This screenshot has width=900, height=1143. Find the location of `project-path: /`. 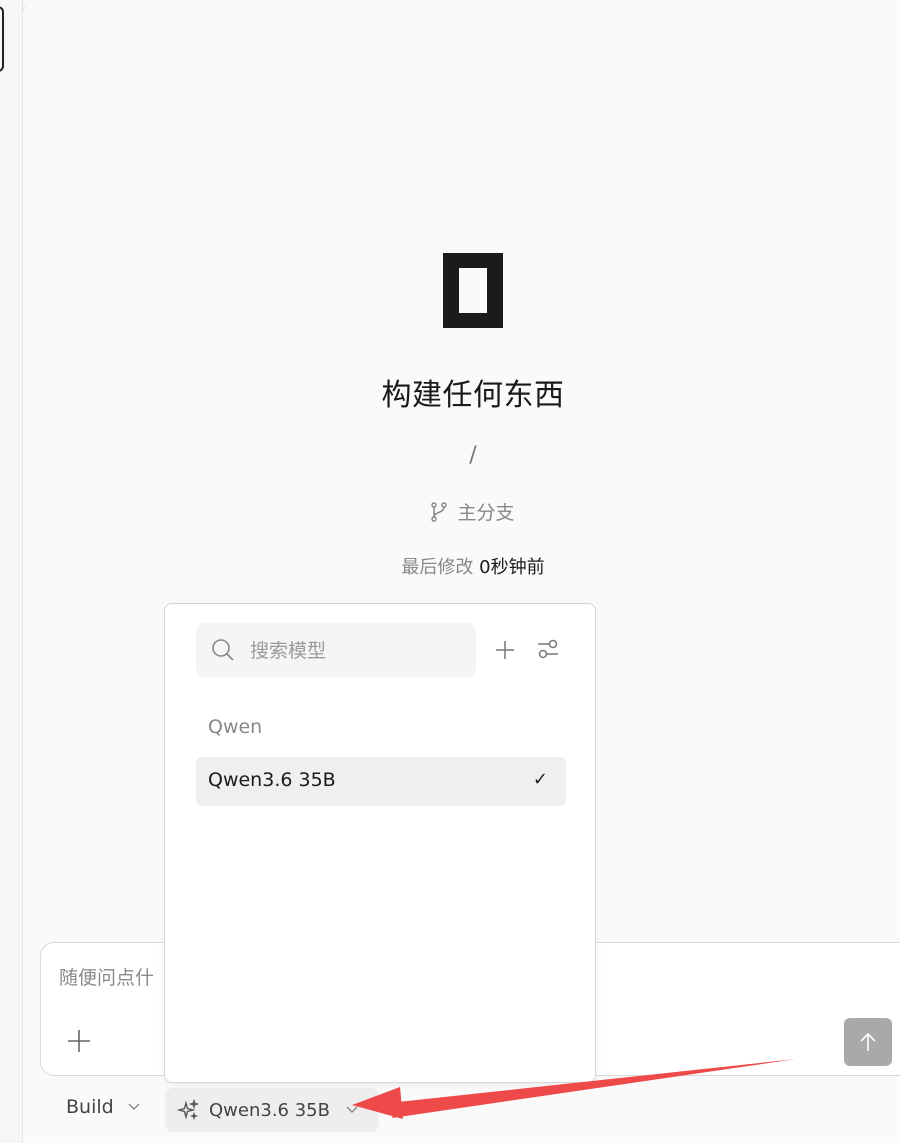

project-path: / is located at coordinates (473, 455).